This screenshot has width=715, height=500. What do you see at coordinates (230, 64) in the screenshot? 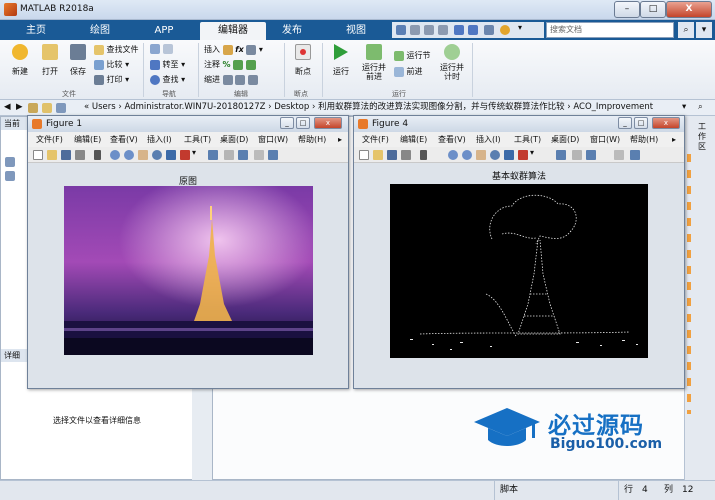
I see `comment-button: 注释 %` at bounding box center [230, 64].